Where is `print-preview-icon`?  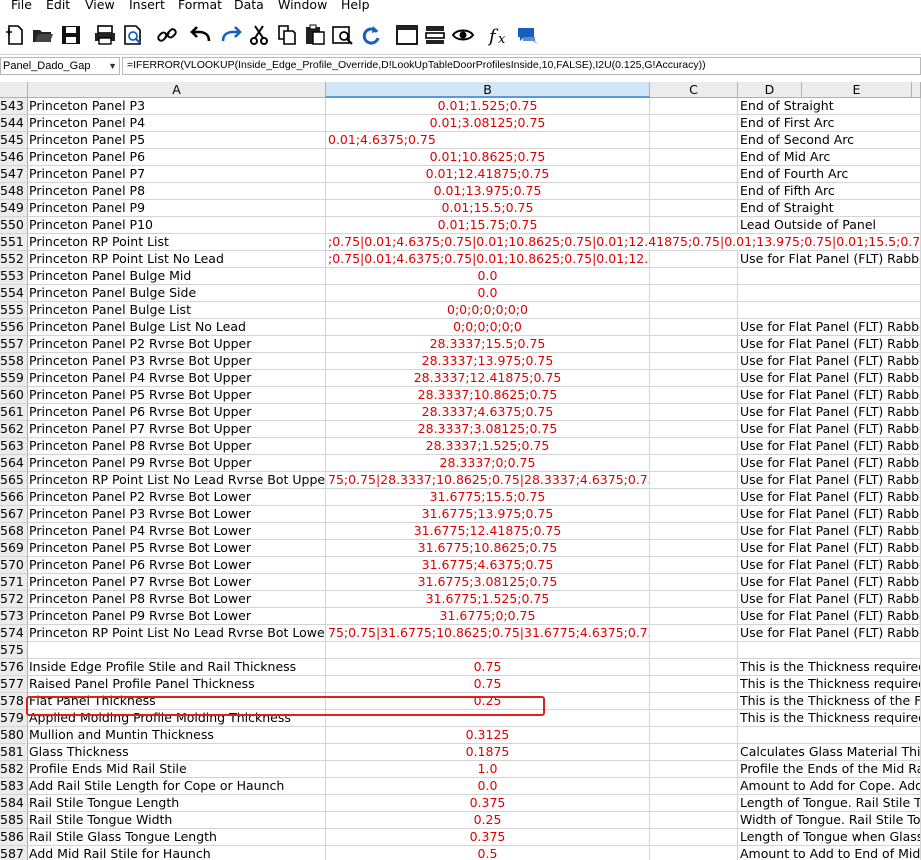
print-preview-icon is located at coordinates (133, 35).